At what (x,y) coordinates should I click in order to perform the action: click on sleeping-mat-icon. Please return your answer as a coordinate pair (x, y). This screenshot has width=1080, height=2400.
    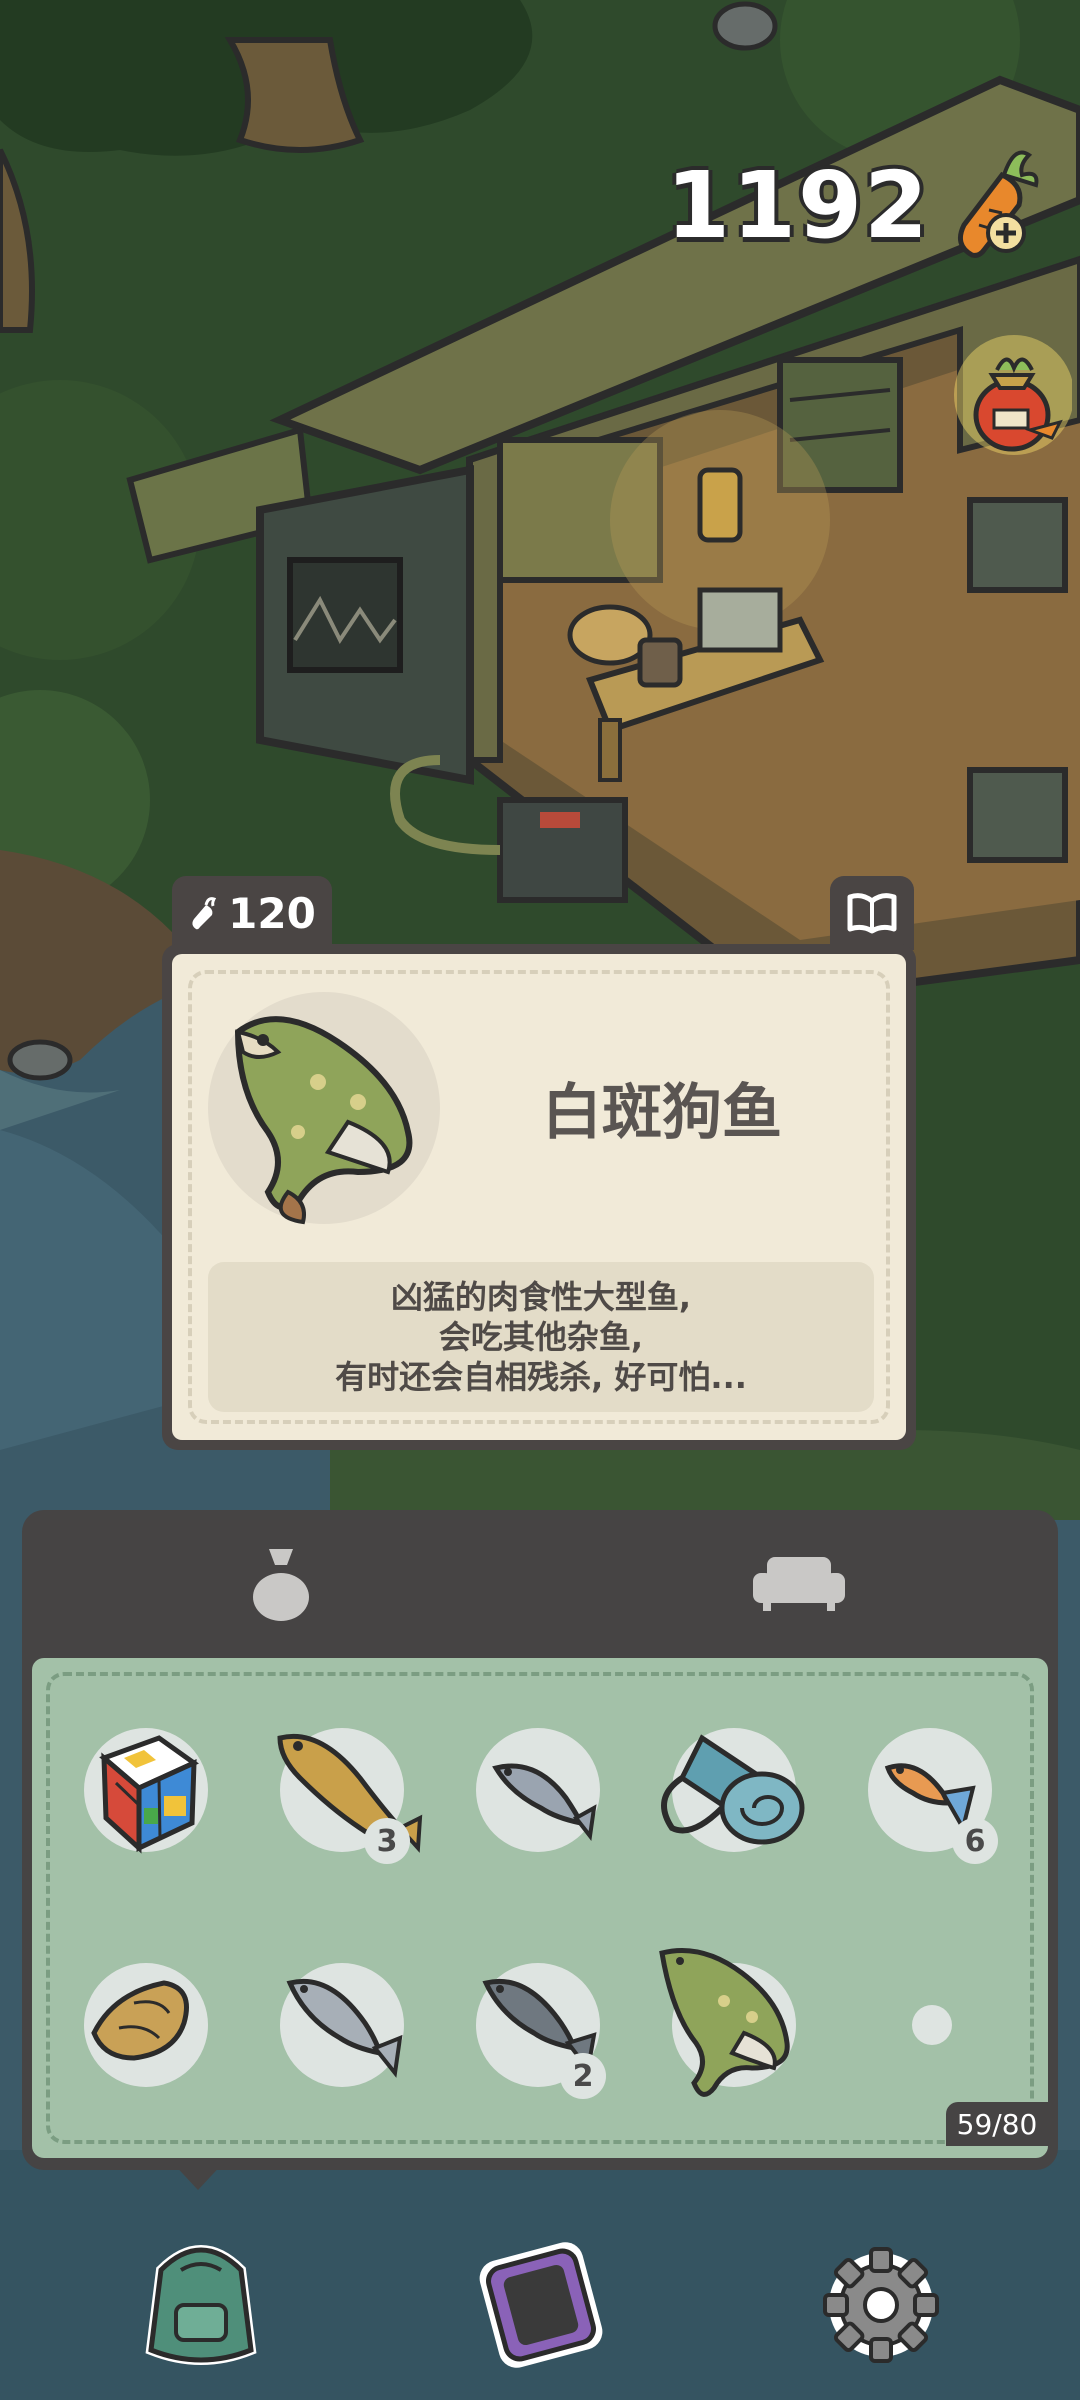
    Looking at the image, I should click on (733, 1789).